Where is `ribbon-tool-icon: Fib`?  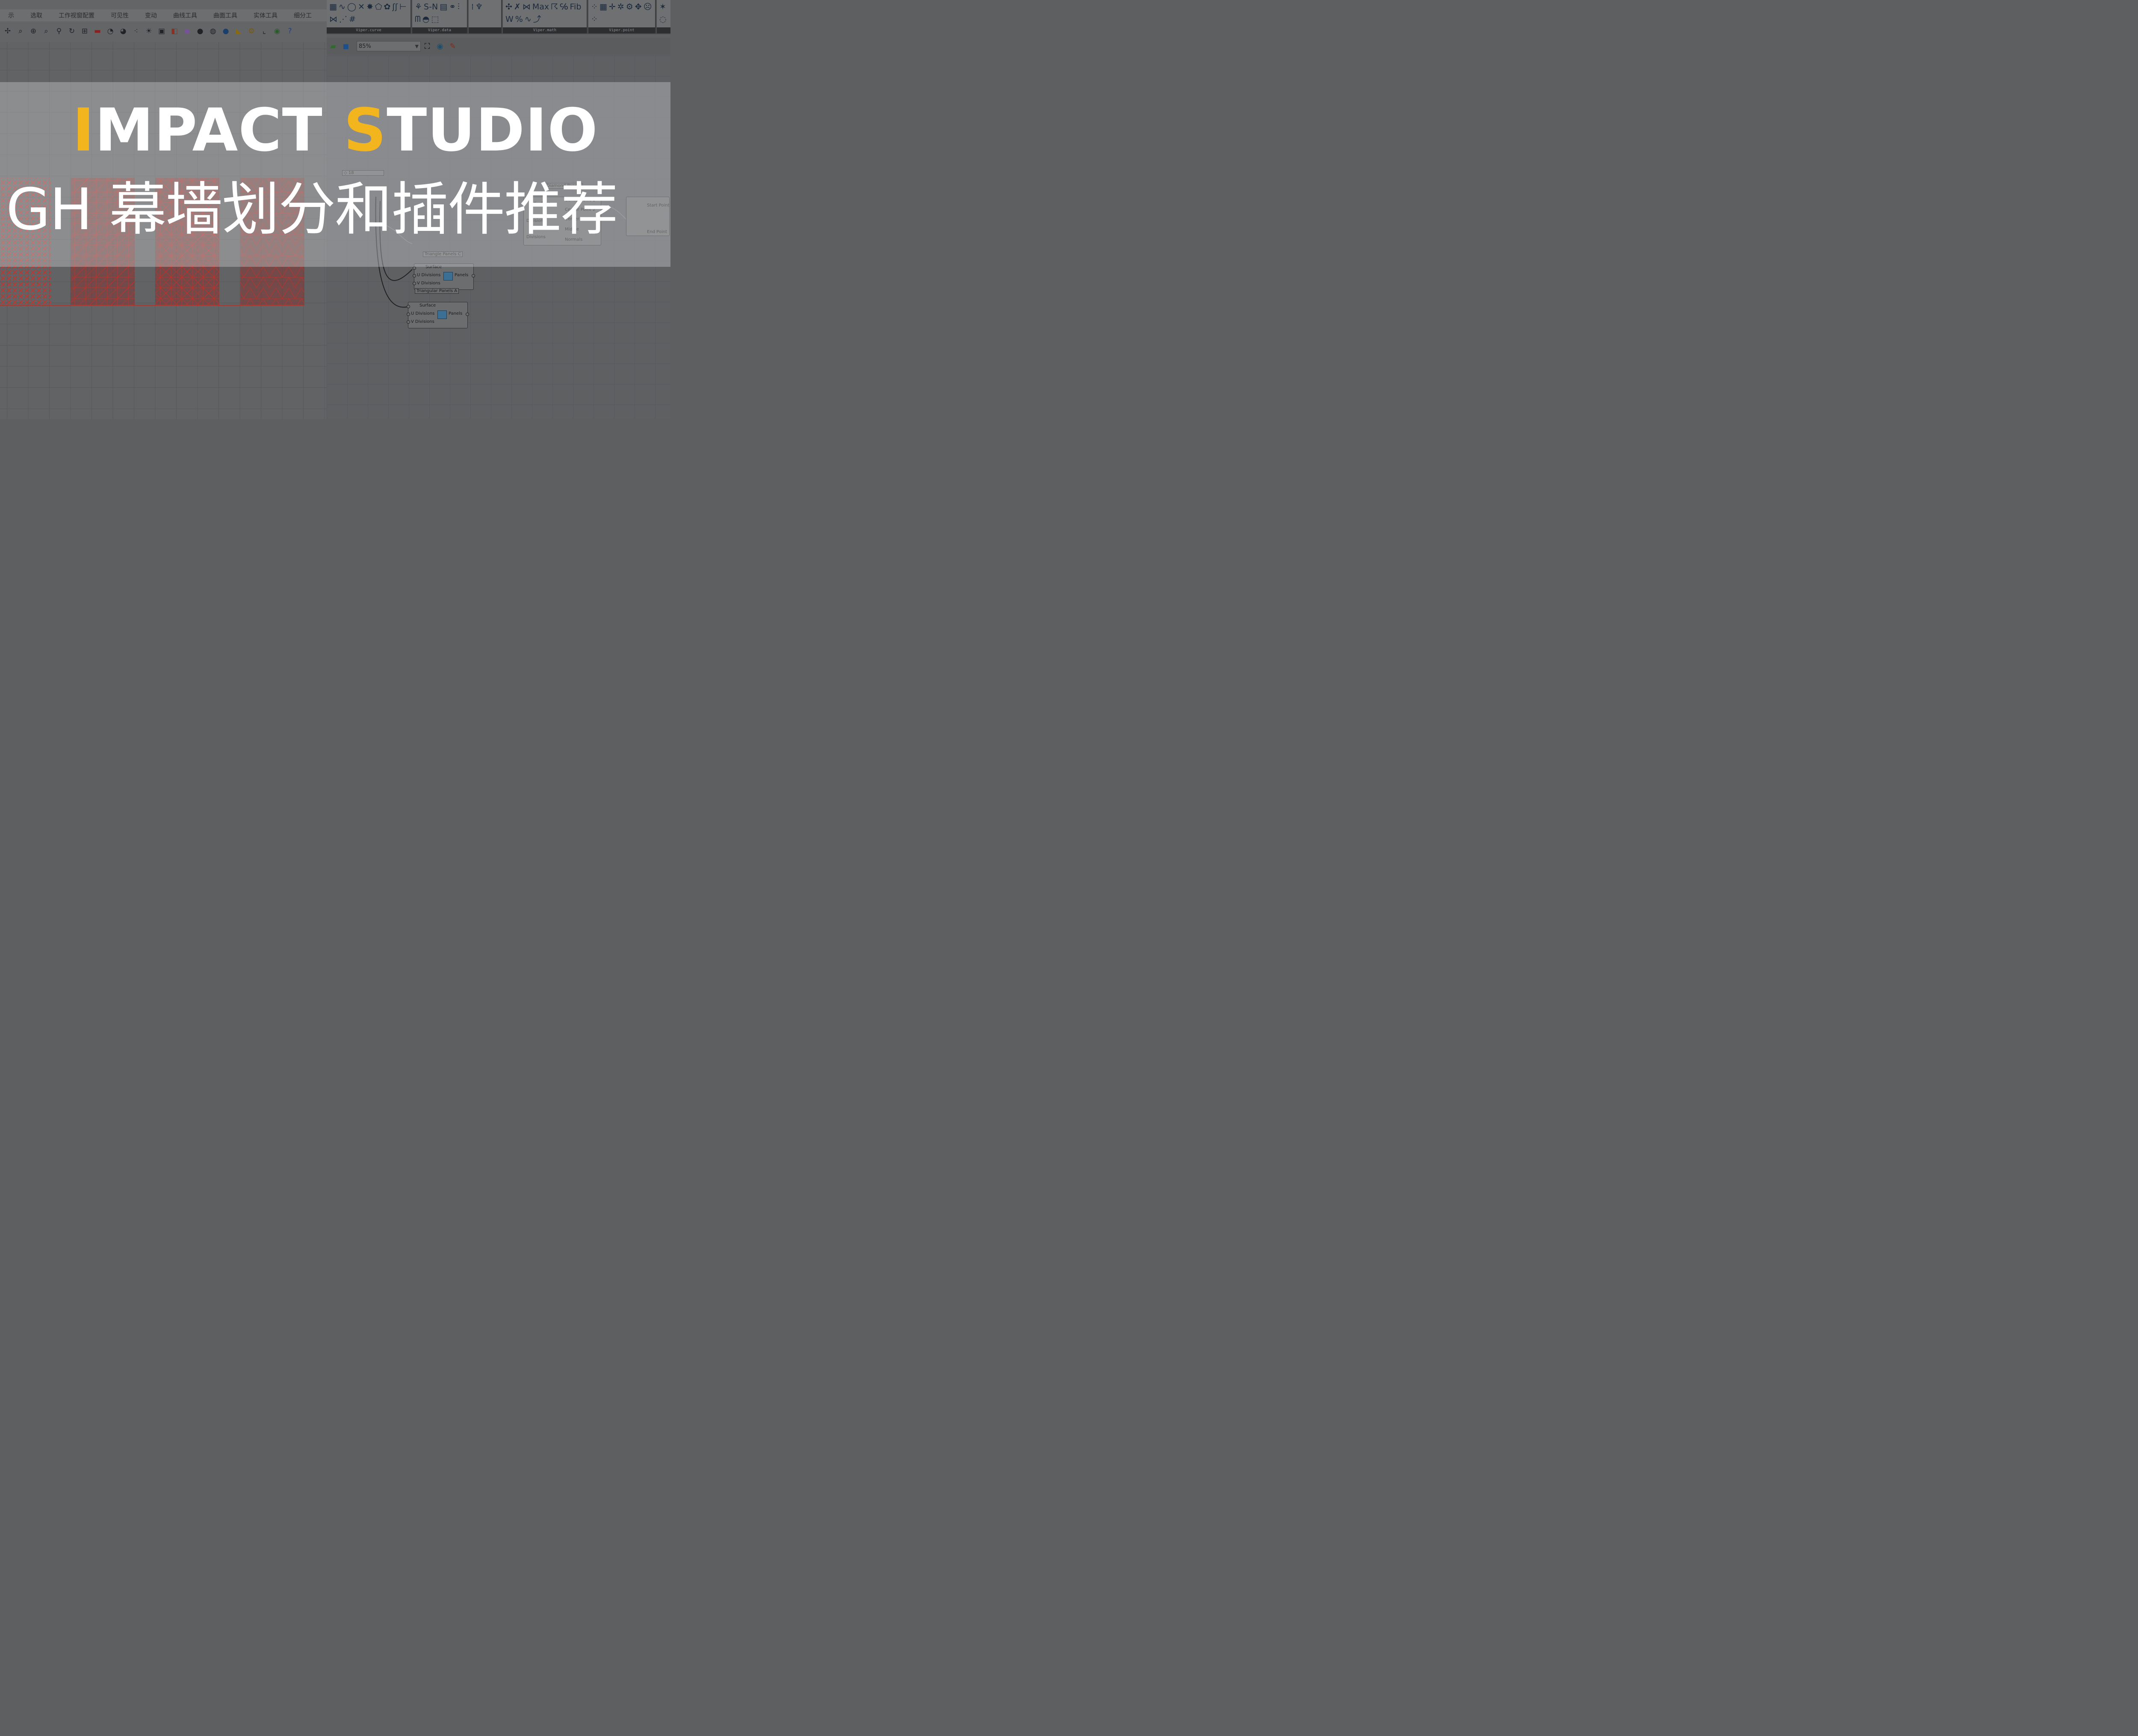 ribbon-tool-icon: Fib is located at coordinates (576, 7).